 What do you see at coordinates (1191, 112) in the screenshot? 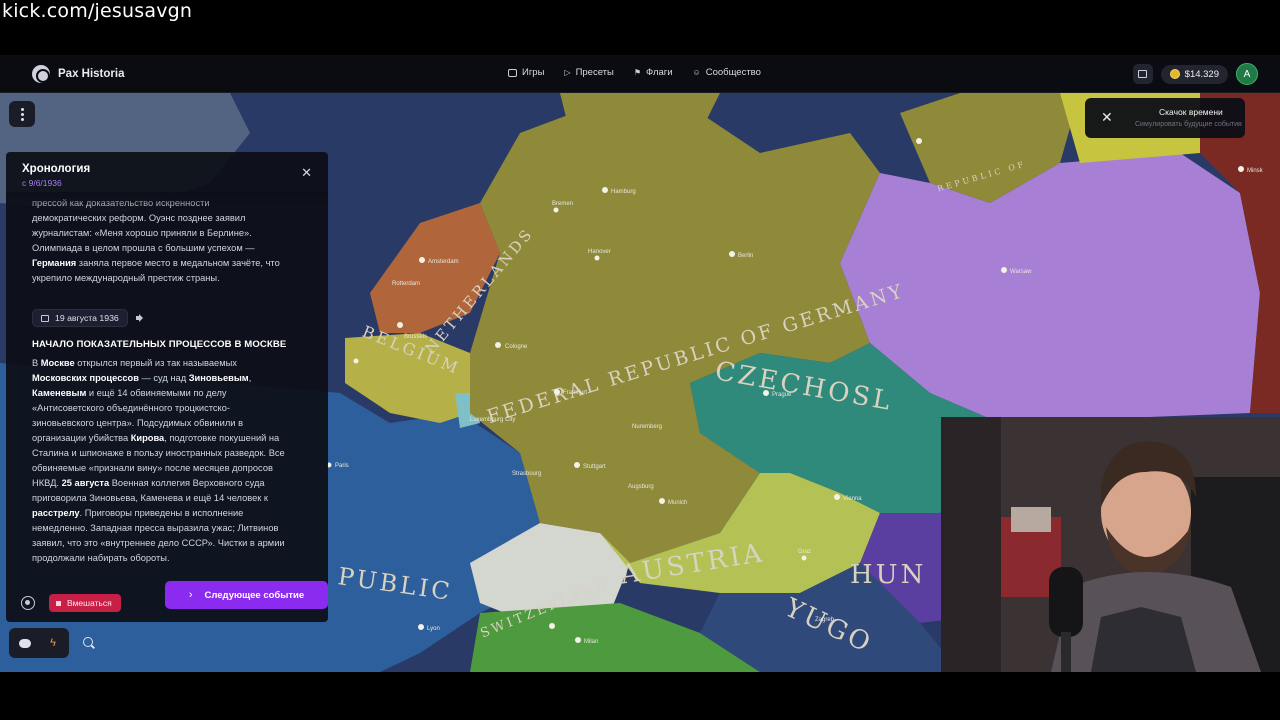
I see `time-skip-title: Скачок времени` at bounding box center [1191, 112].